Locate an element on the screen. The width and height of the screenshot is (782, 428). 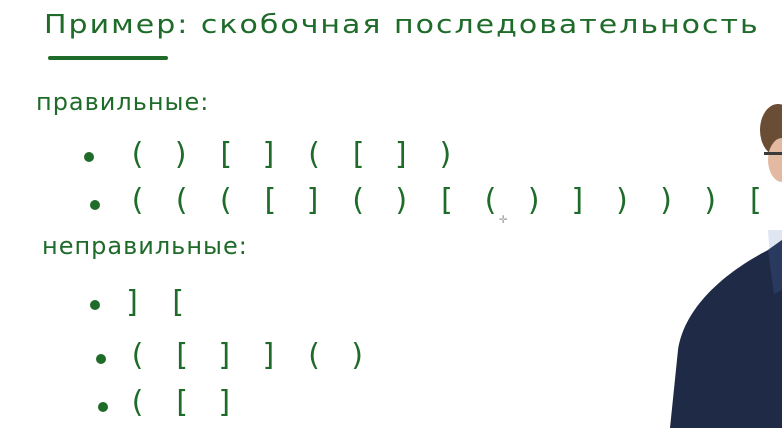
incorrect-heading: неправильные: is located at coordinates (145, 246).